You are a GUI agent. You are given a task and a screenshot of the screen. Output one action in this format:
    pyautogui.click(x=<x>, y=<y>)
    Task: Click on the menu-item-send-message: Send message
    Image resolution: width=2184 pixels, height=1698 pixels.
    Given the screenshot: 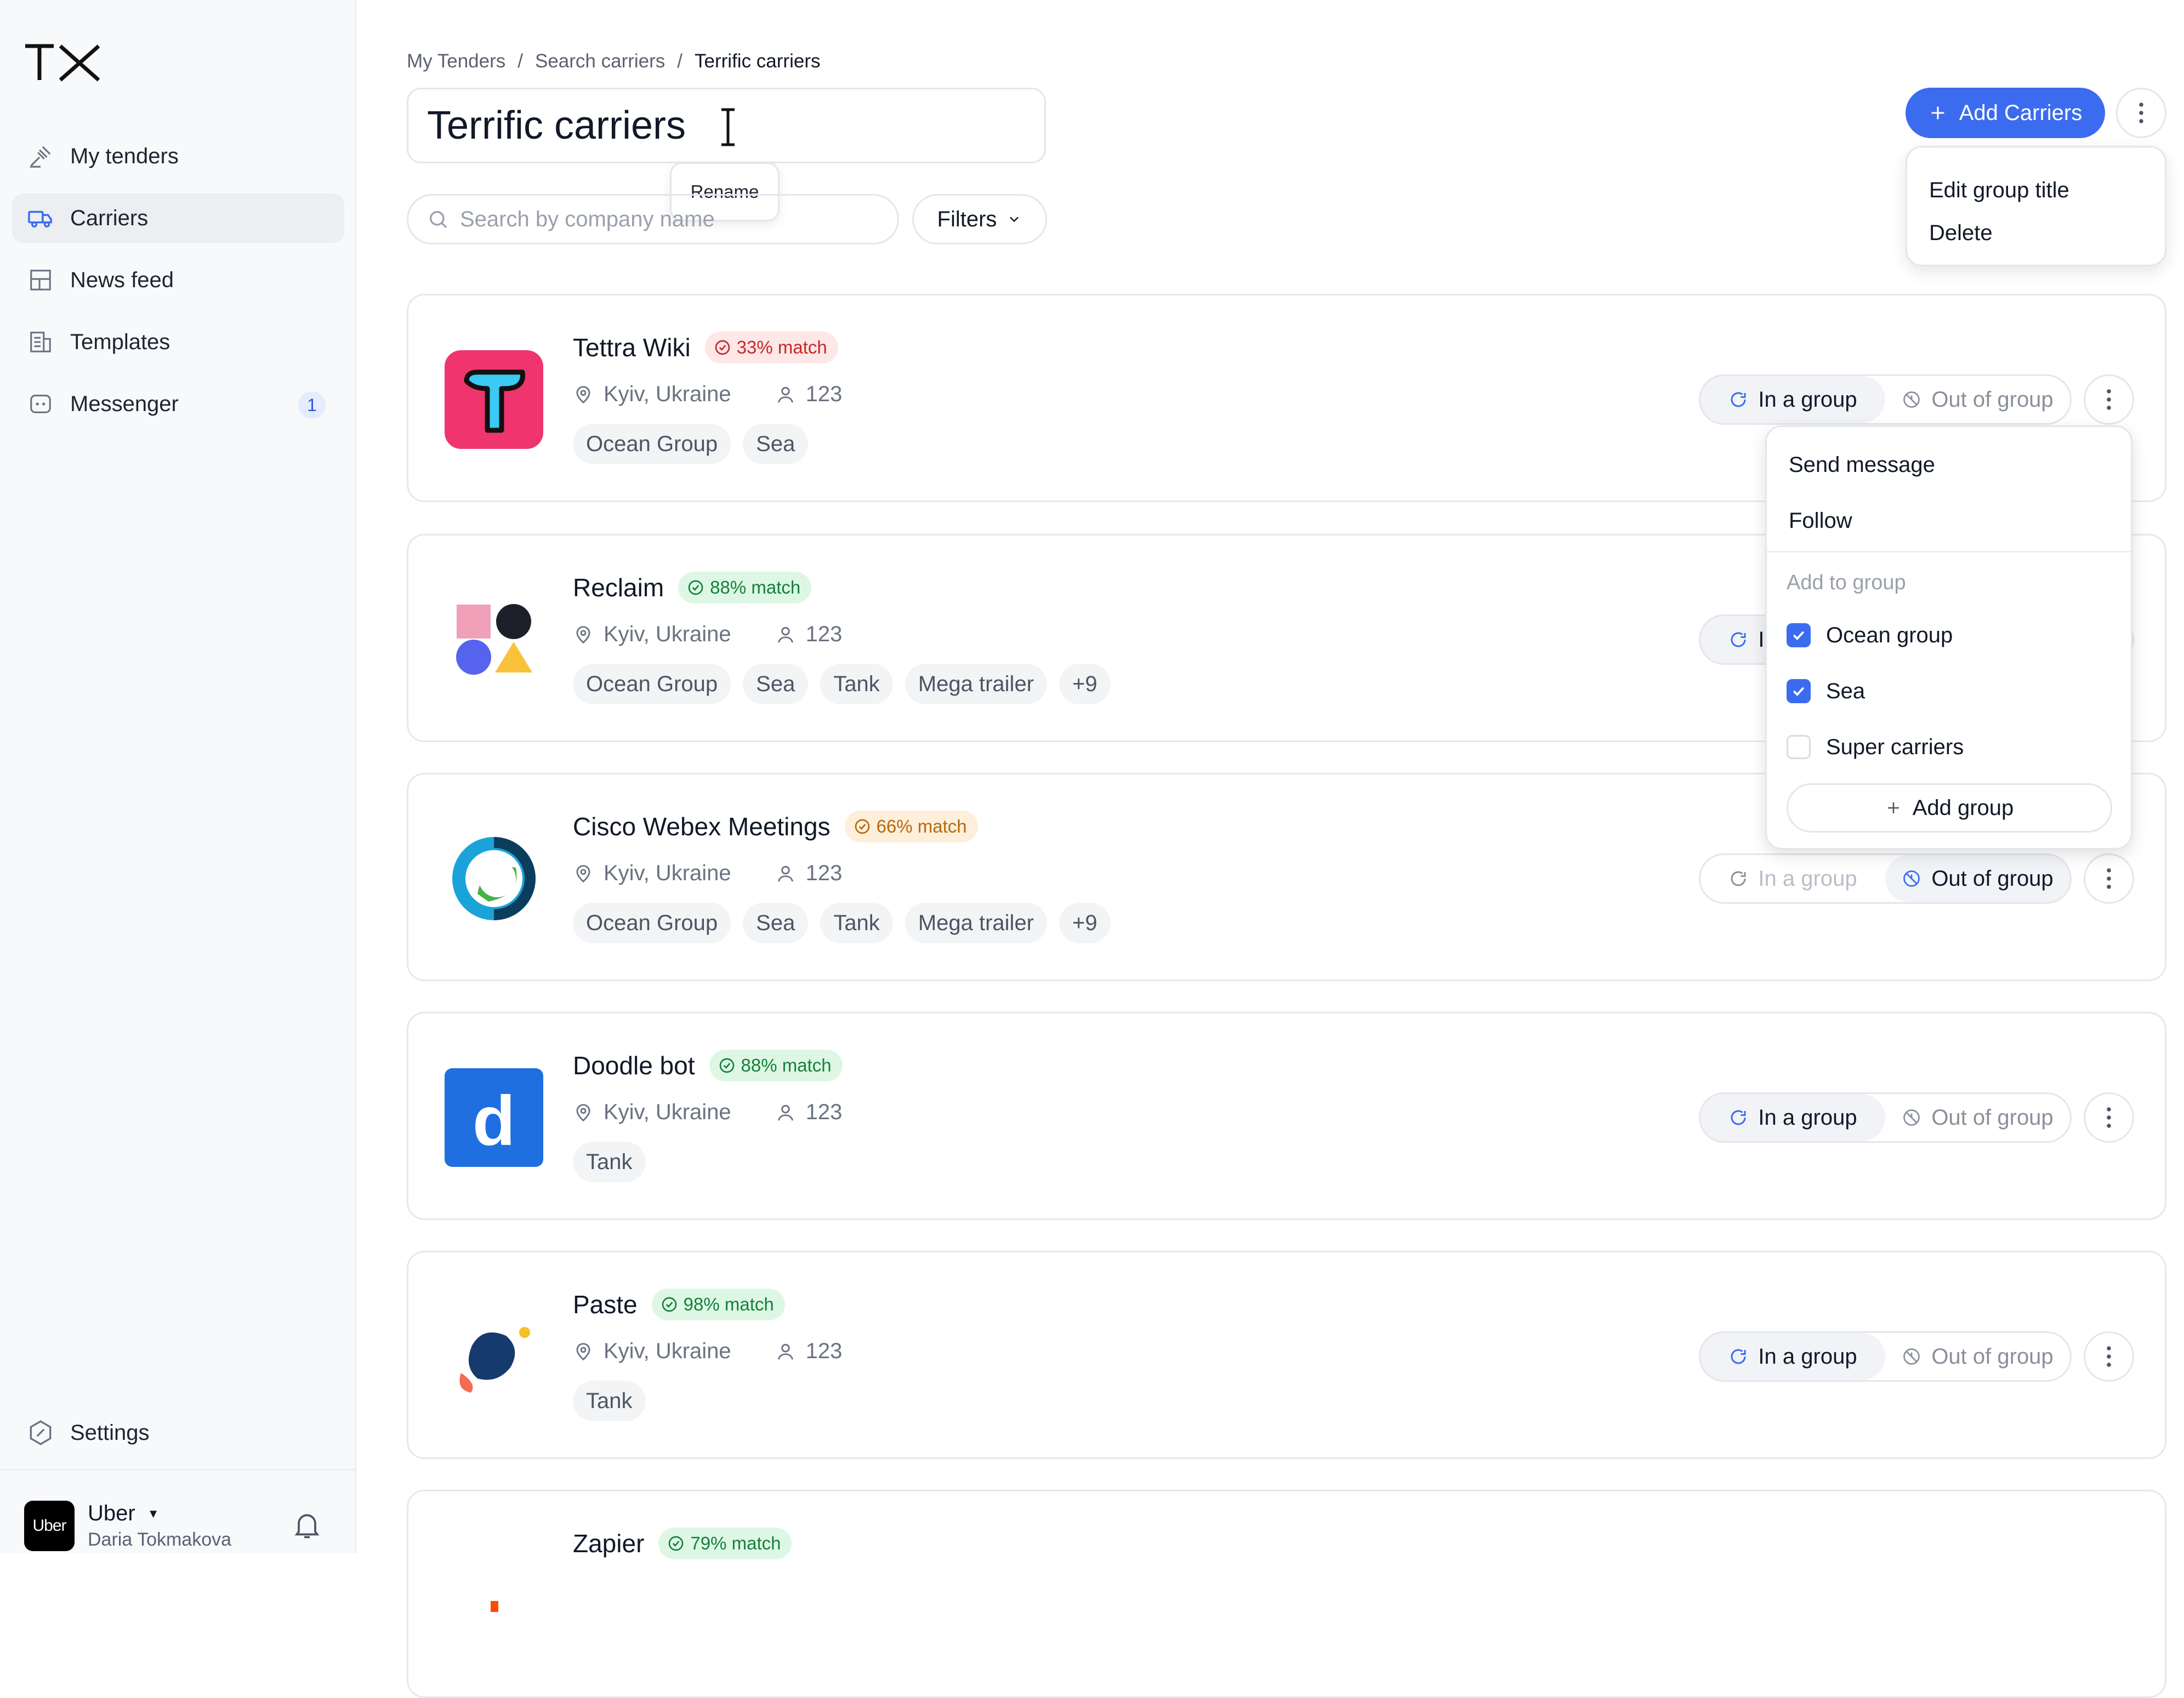 What is the action you would take?
    pyautogui.click(x=1949, y=465)
    